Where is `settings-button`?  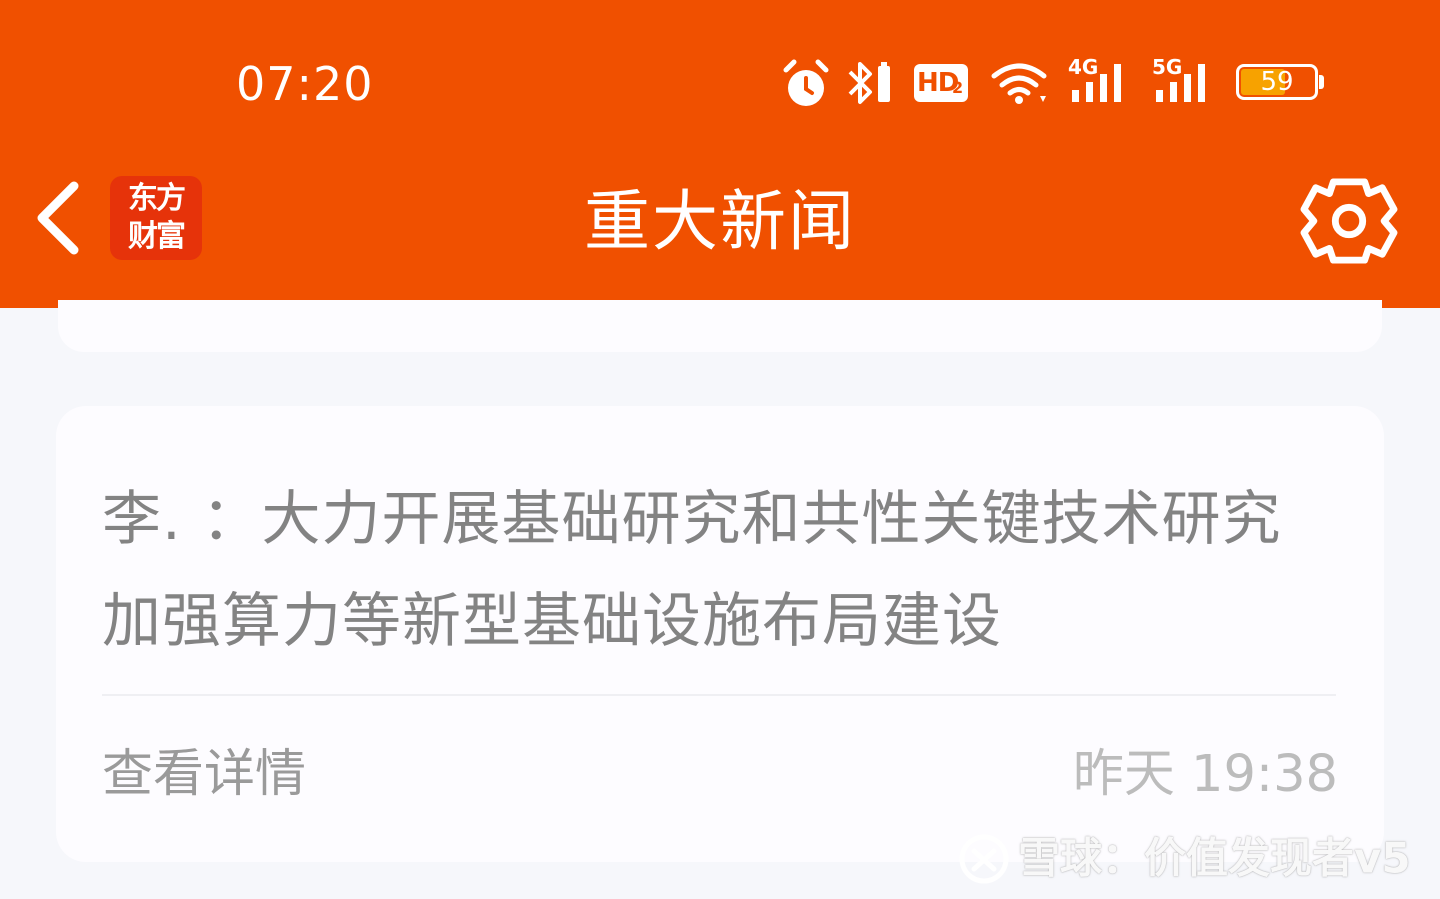
settings-button is located at coordinates (1349, 221).